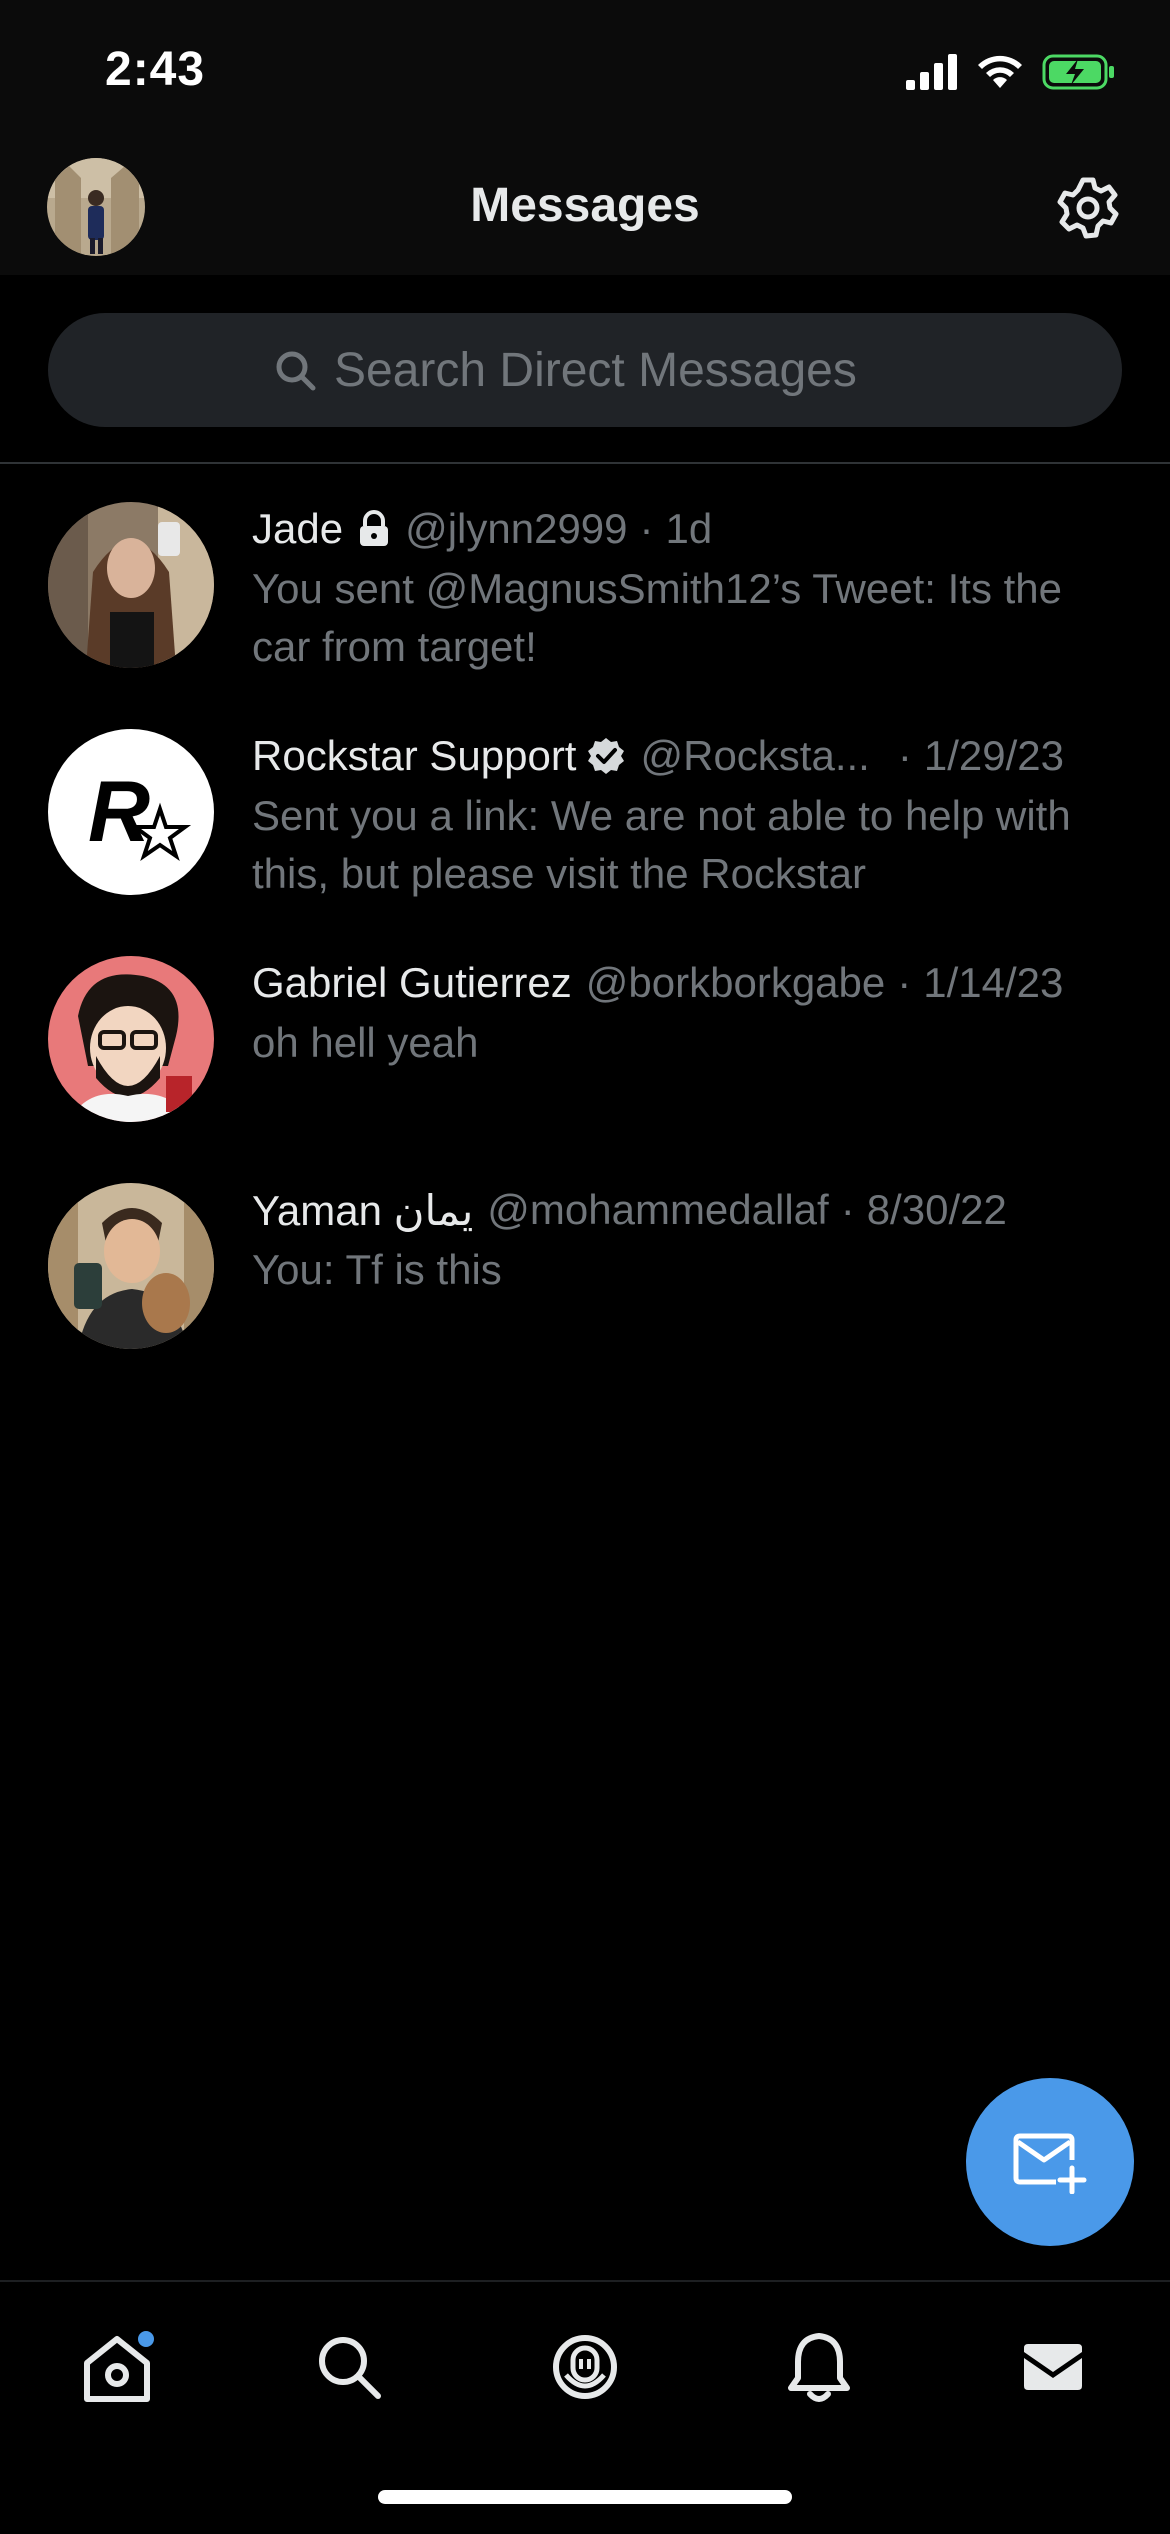 The height and width of the screenshot is (2534, 1170). I want to click on new-message-button, so click(1050, 2162).